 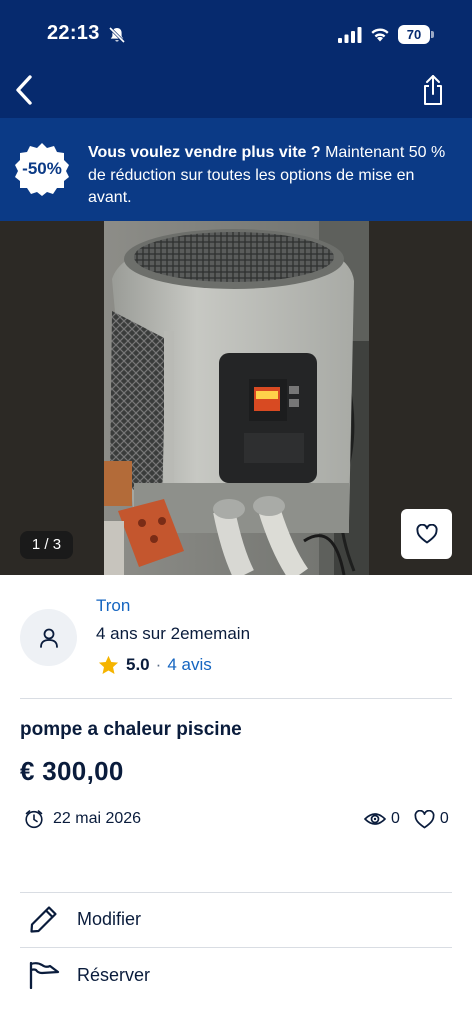 What do you see at coordinates (406, 819) in the screenshot?
I see `listing-stats: 0 0` at bounding box center [406, 819].